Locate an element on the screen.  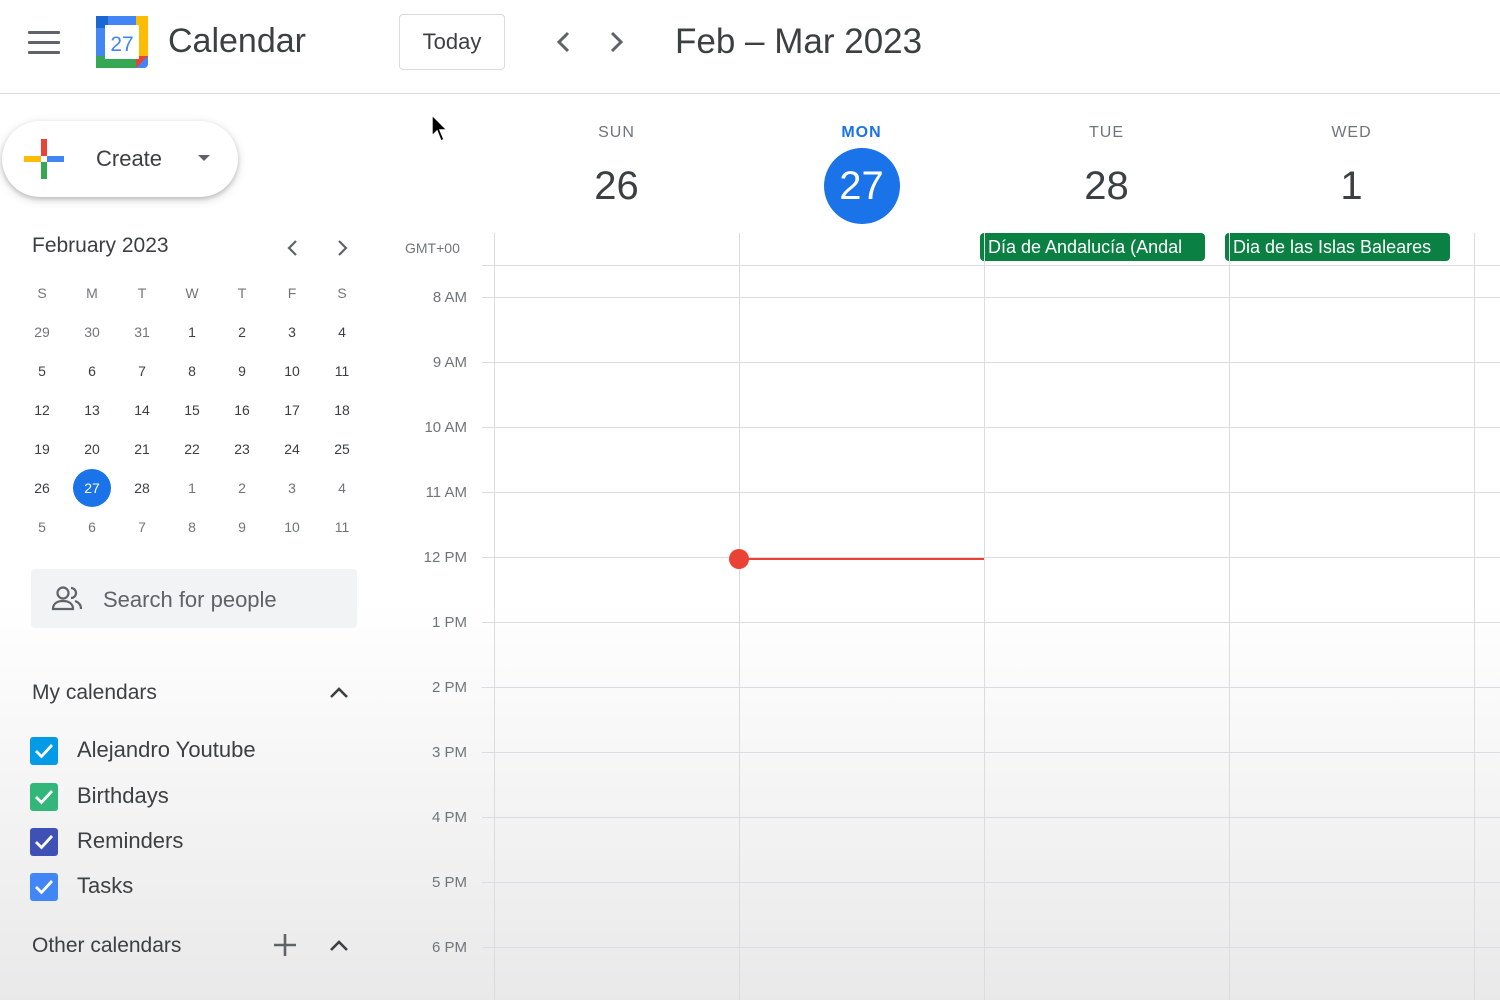
search-people-placeholder: Search for people is located at coordinates (190, 599).